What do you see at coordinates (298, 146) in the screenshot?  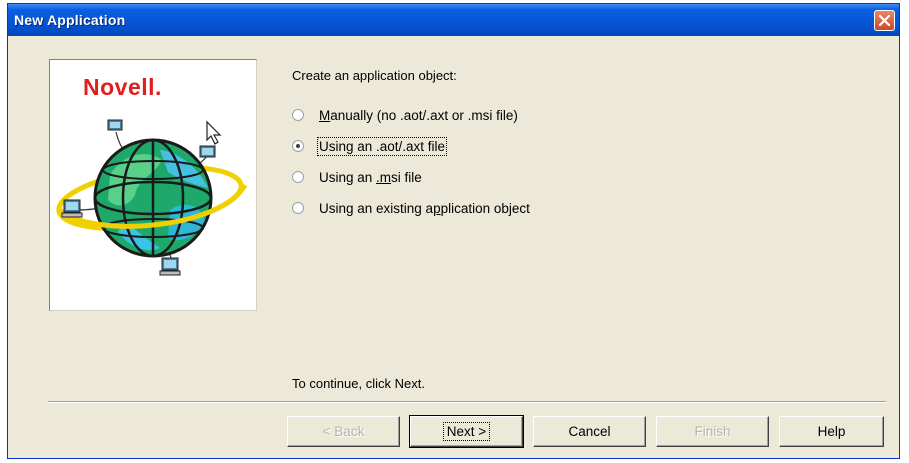 I see `radio-button-selected` at bounding box center [298, 146].